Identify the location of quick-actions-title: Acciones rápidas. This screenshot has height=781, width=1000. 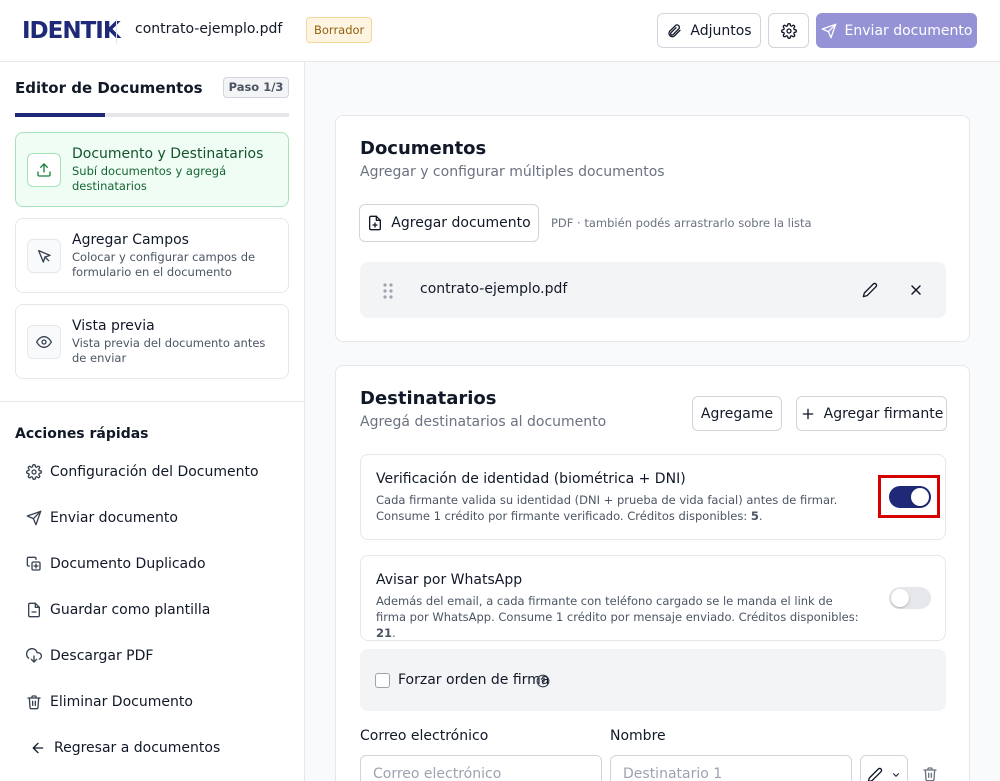
(82, 434).